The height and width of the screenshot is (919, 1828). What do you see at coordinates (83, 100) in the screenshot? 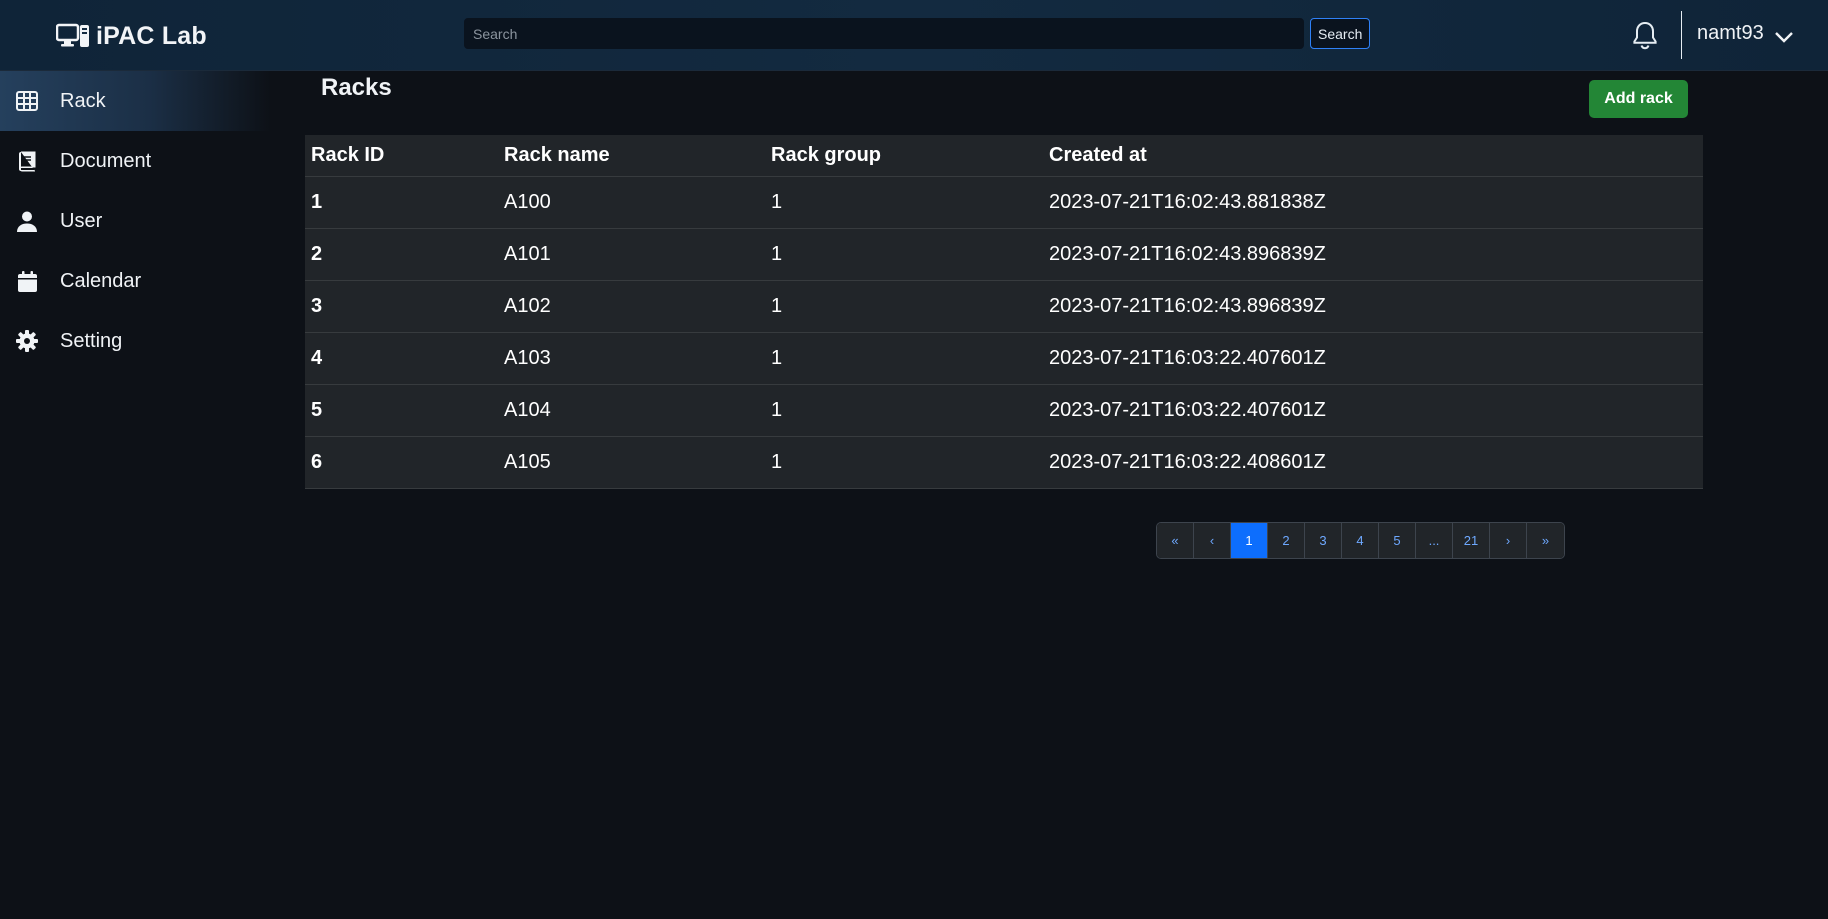
I see `sidebar-item-label: Rack` at bounding box center [83, 100].